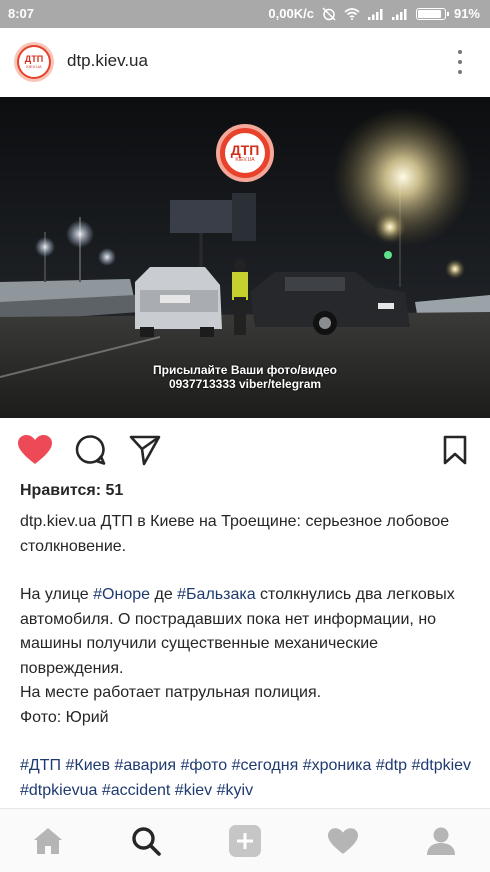  I want to click on hashtag-link: #Бальзака, so click(216, 594).